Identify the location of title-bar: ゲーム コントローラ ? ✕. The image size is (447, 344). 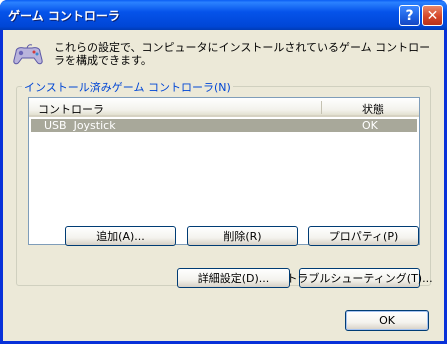
(223, 15).